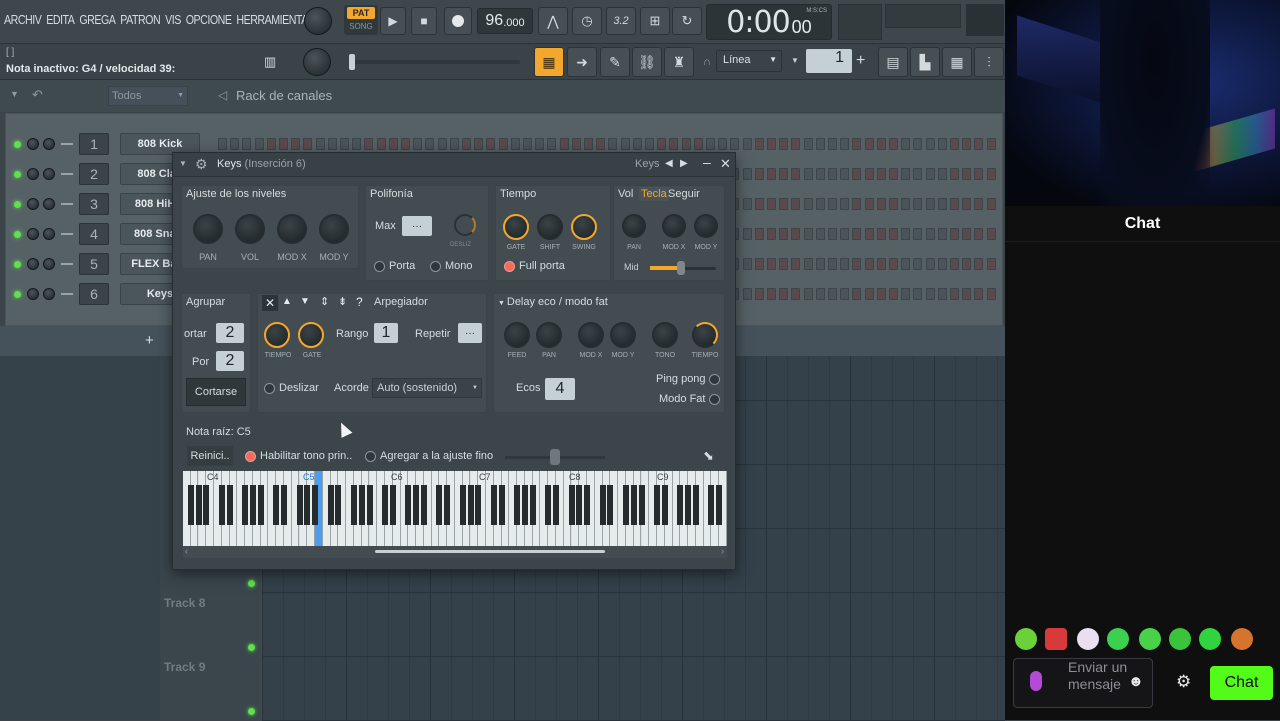 Image resolution: width=1280 pixels, height=721 pixels. Describe the element at coordinates (517, 335) in the screenshot. I see `feed-knob` at that location.